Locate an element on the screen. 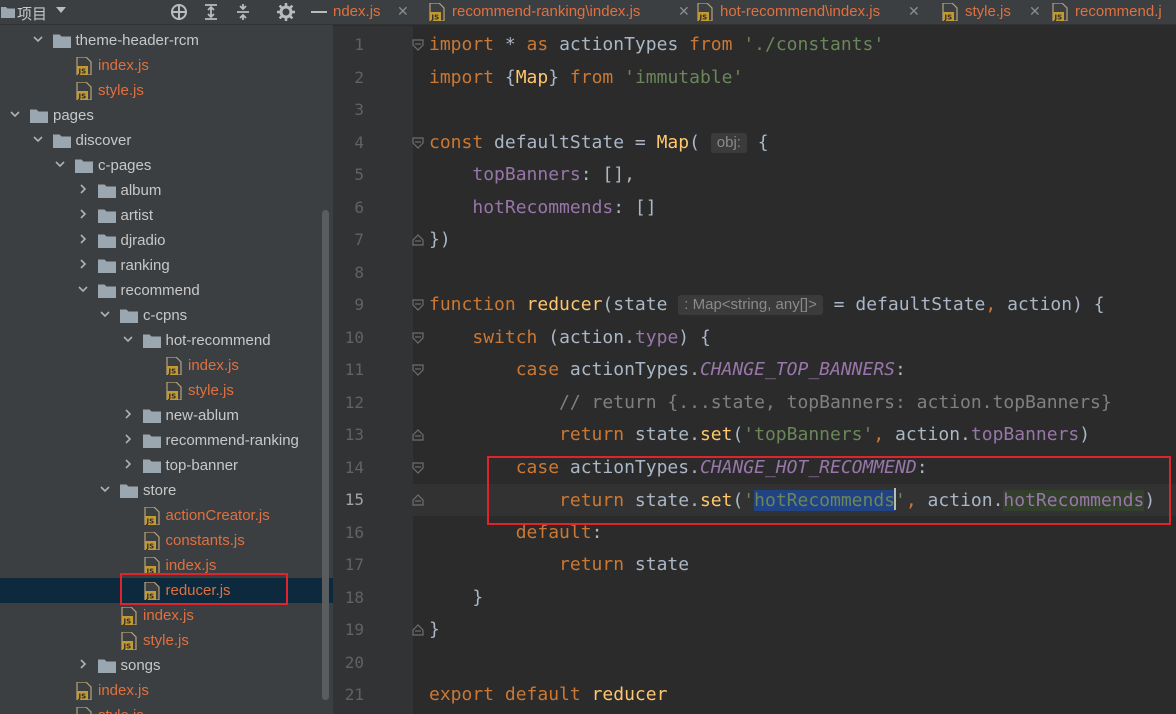 This screenshot has width=1176, height=714. code-line: import {Map} from 'immutable' is located at coordinates (586, 78).